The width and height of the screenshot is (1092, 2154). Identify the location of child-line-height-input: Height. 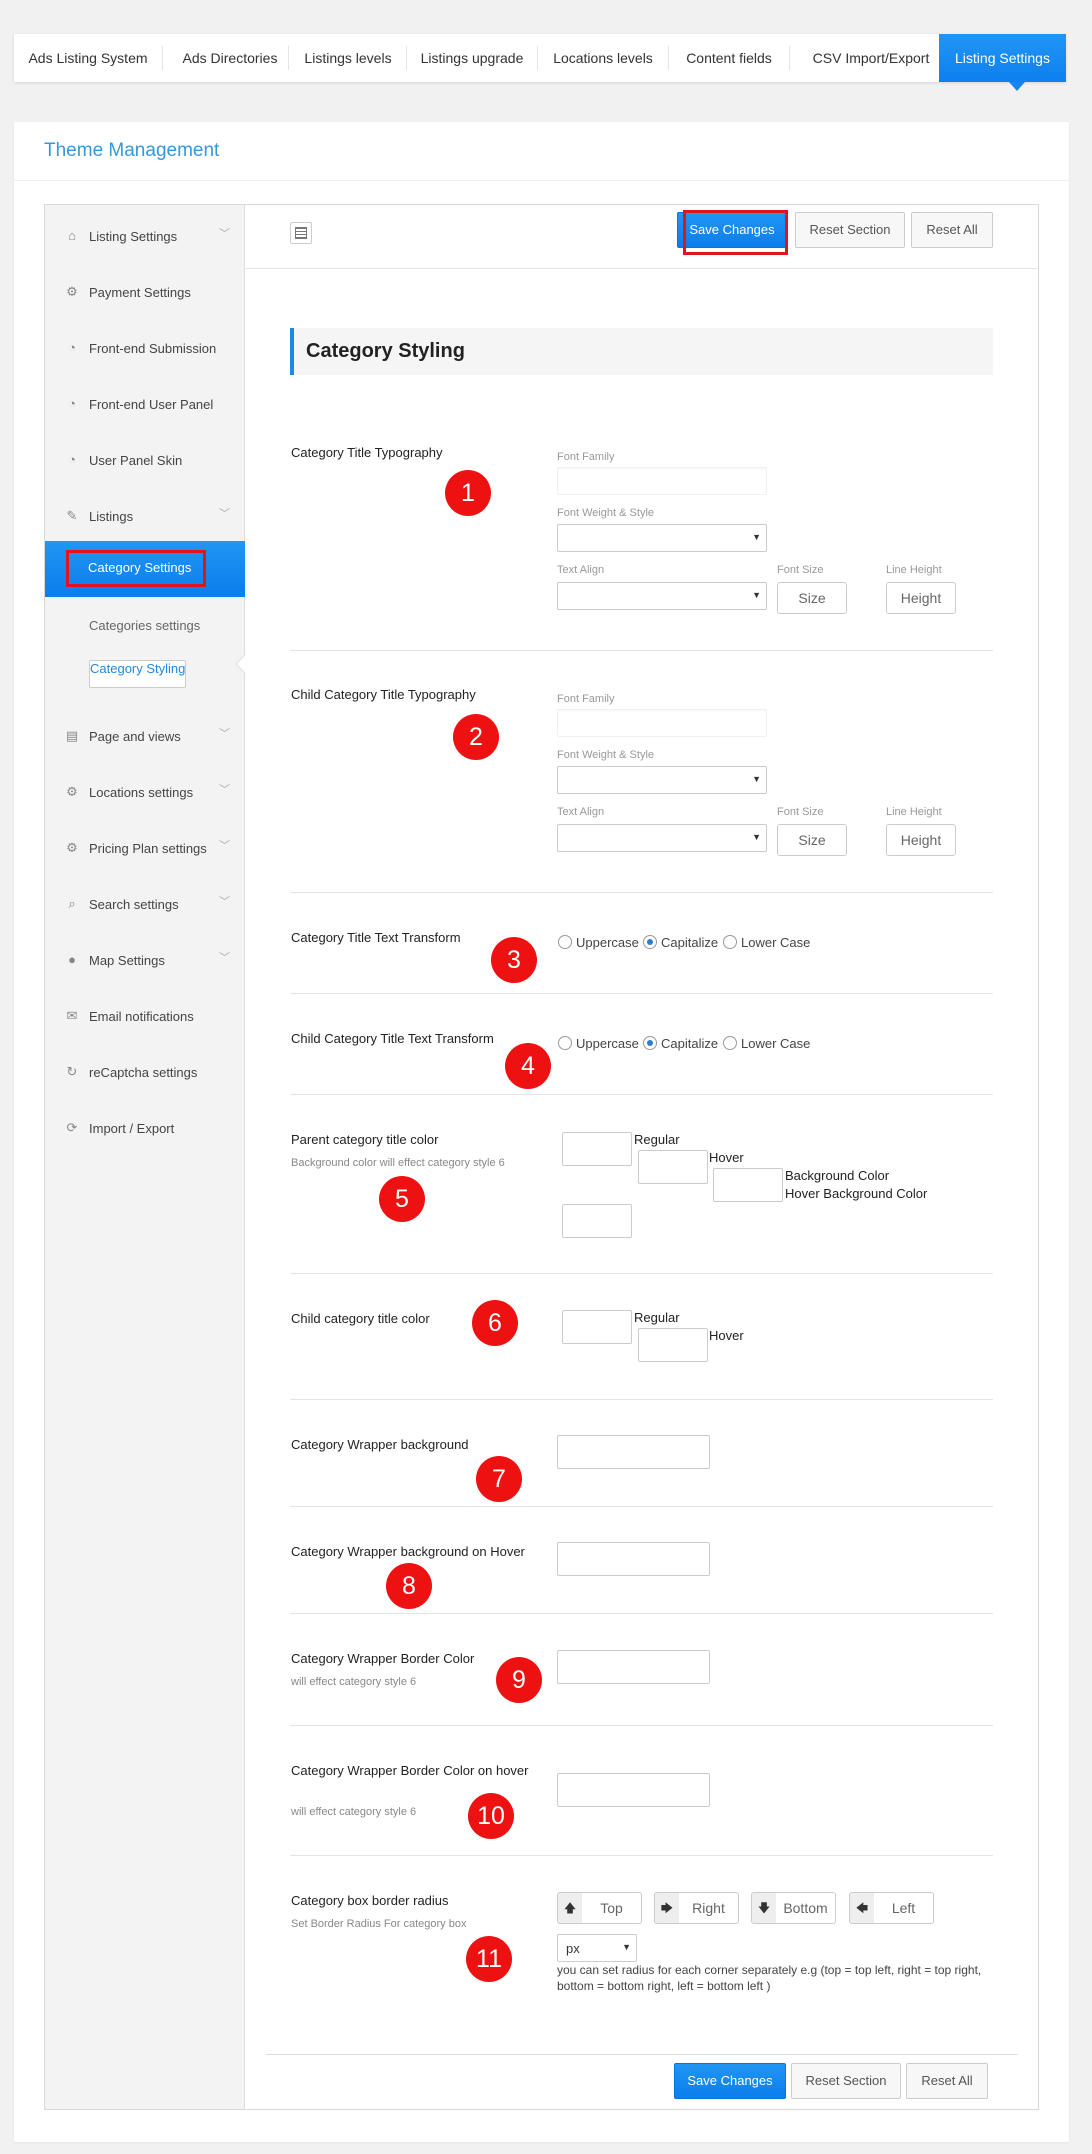
(921, 840).